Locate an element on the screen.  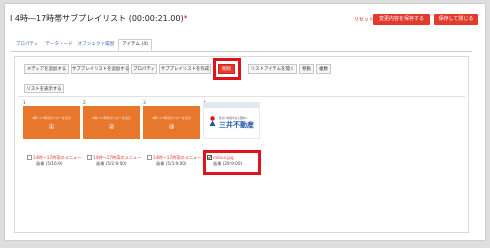
tab-bar: プロパティ データ・ード オブジェクト履歴 アイテム (4) is located at coordinates (241, 45).